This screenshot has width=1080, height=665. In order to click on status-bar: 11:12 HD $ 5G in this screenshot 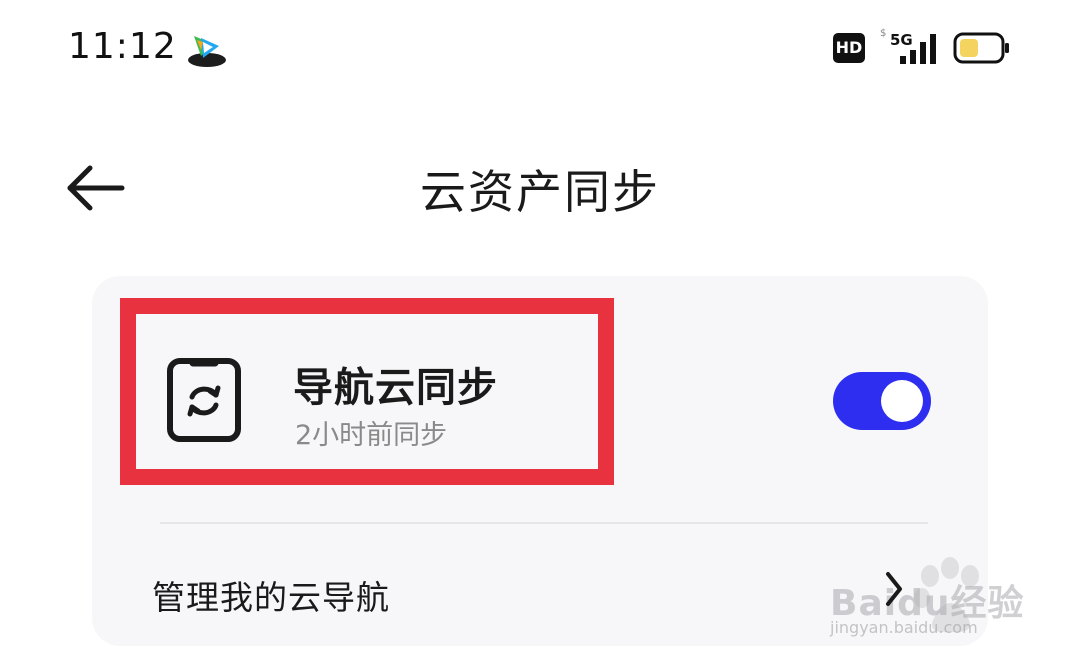, I will do `click(540, 48)`.